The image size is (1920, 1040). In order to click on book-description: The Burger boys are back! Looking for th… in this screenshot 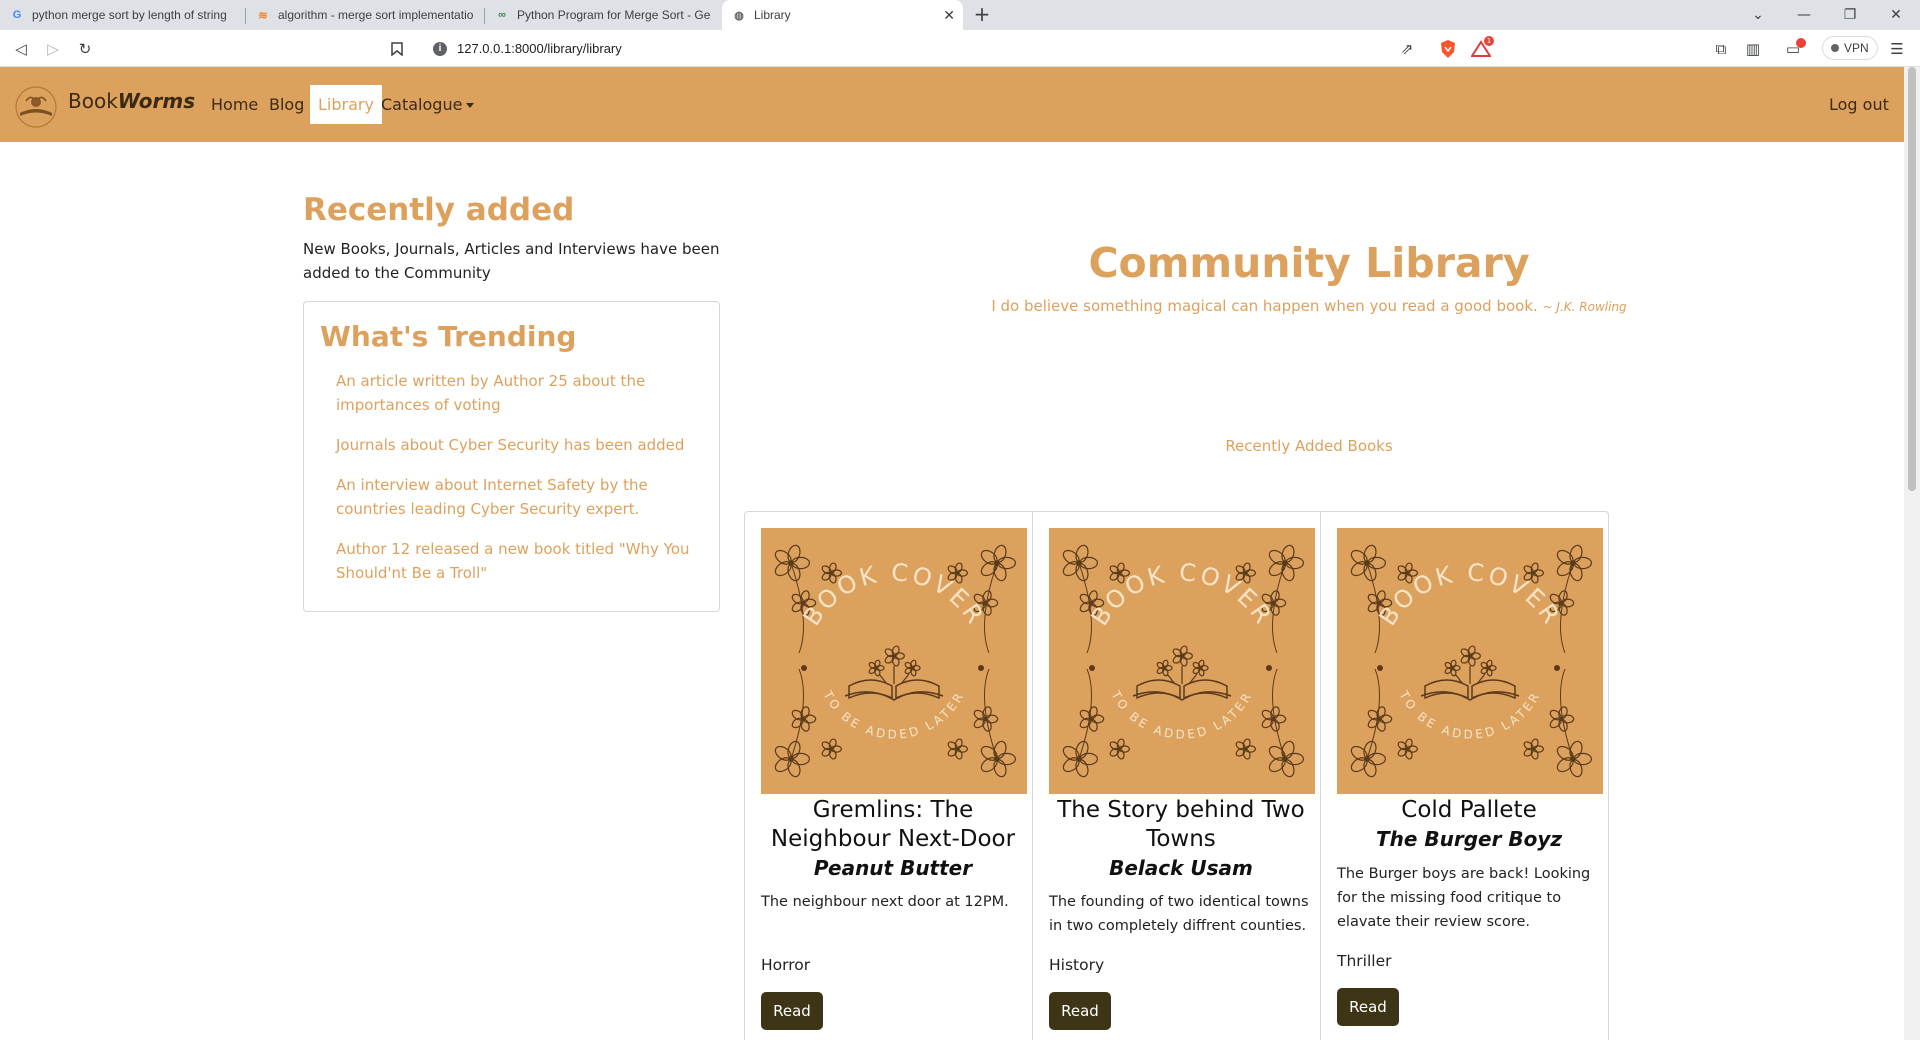, I will do `click(1464, 898)`.